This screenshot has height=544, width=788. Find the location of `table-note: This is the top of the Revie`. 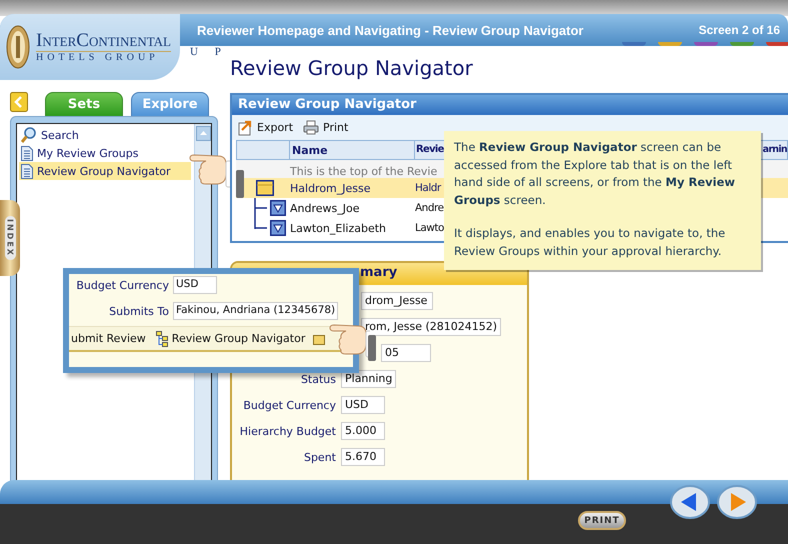

table-note: This is the top of the Revie is located at coordinates (364, 171).